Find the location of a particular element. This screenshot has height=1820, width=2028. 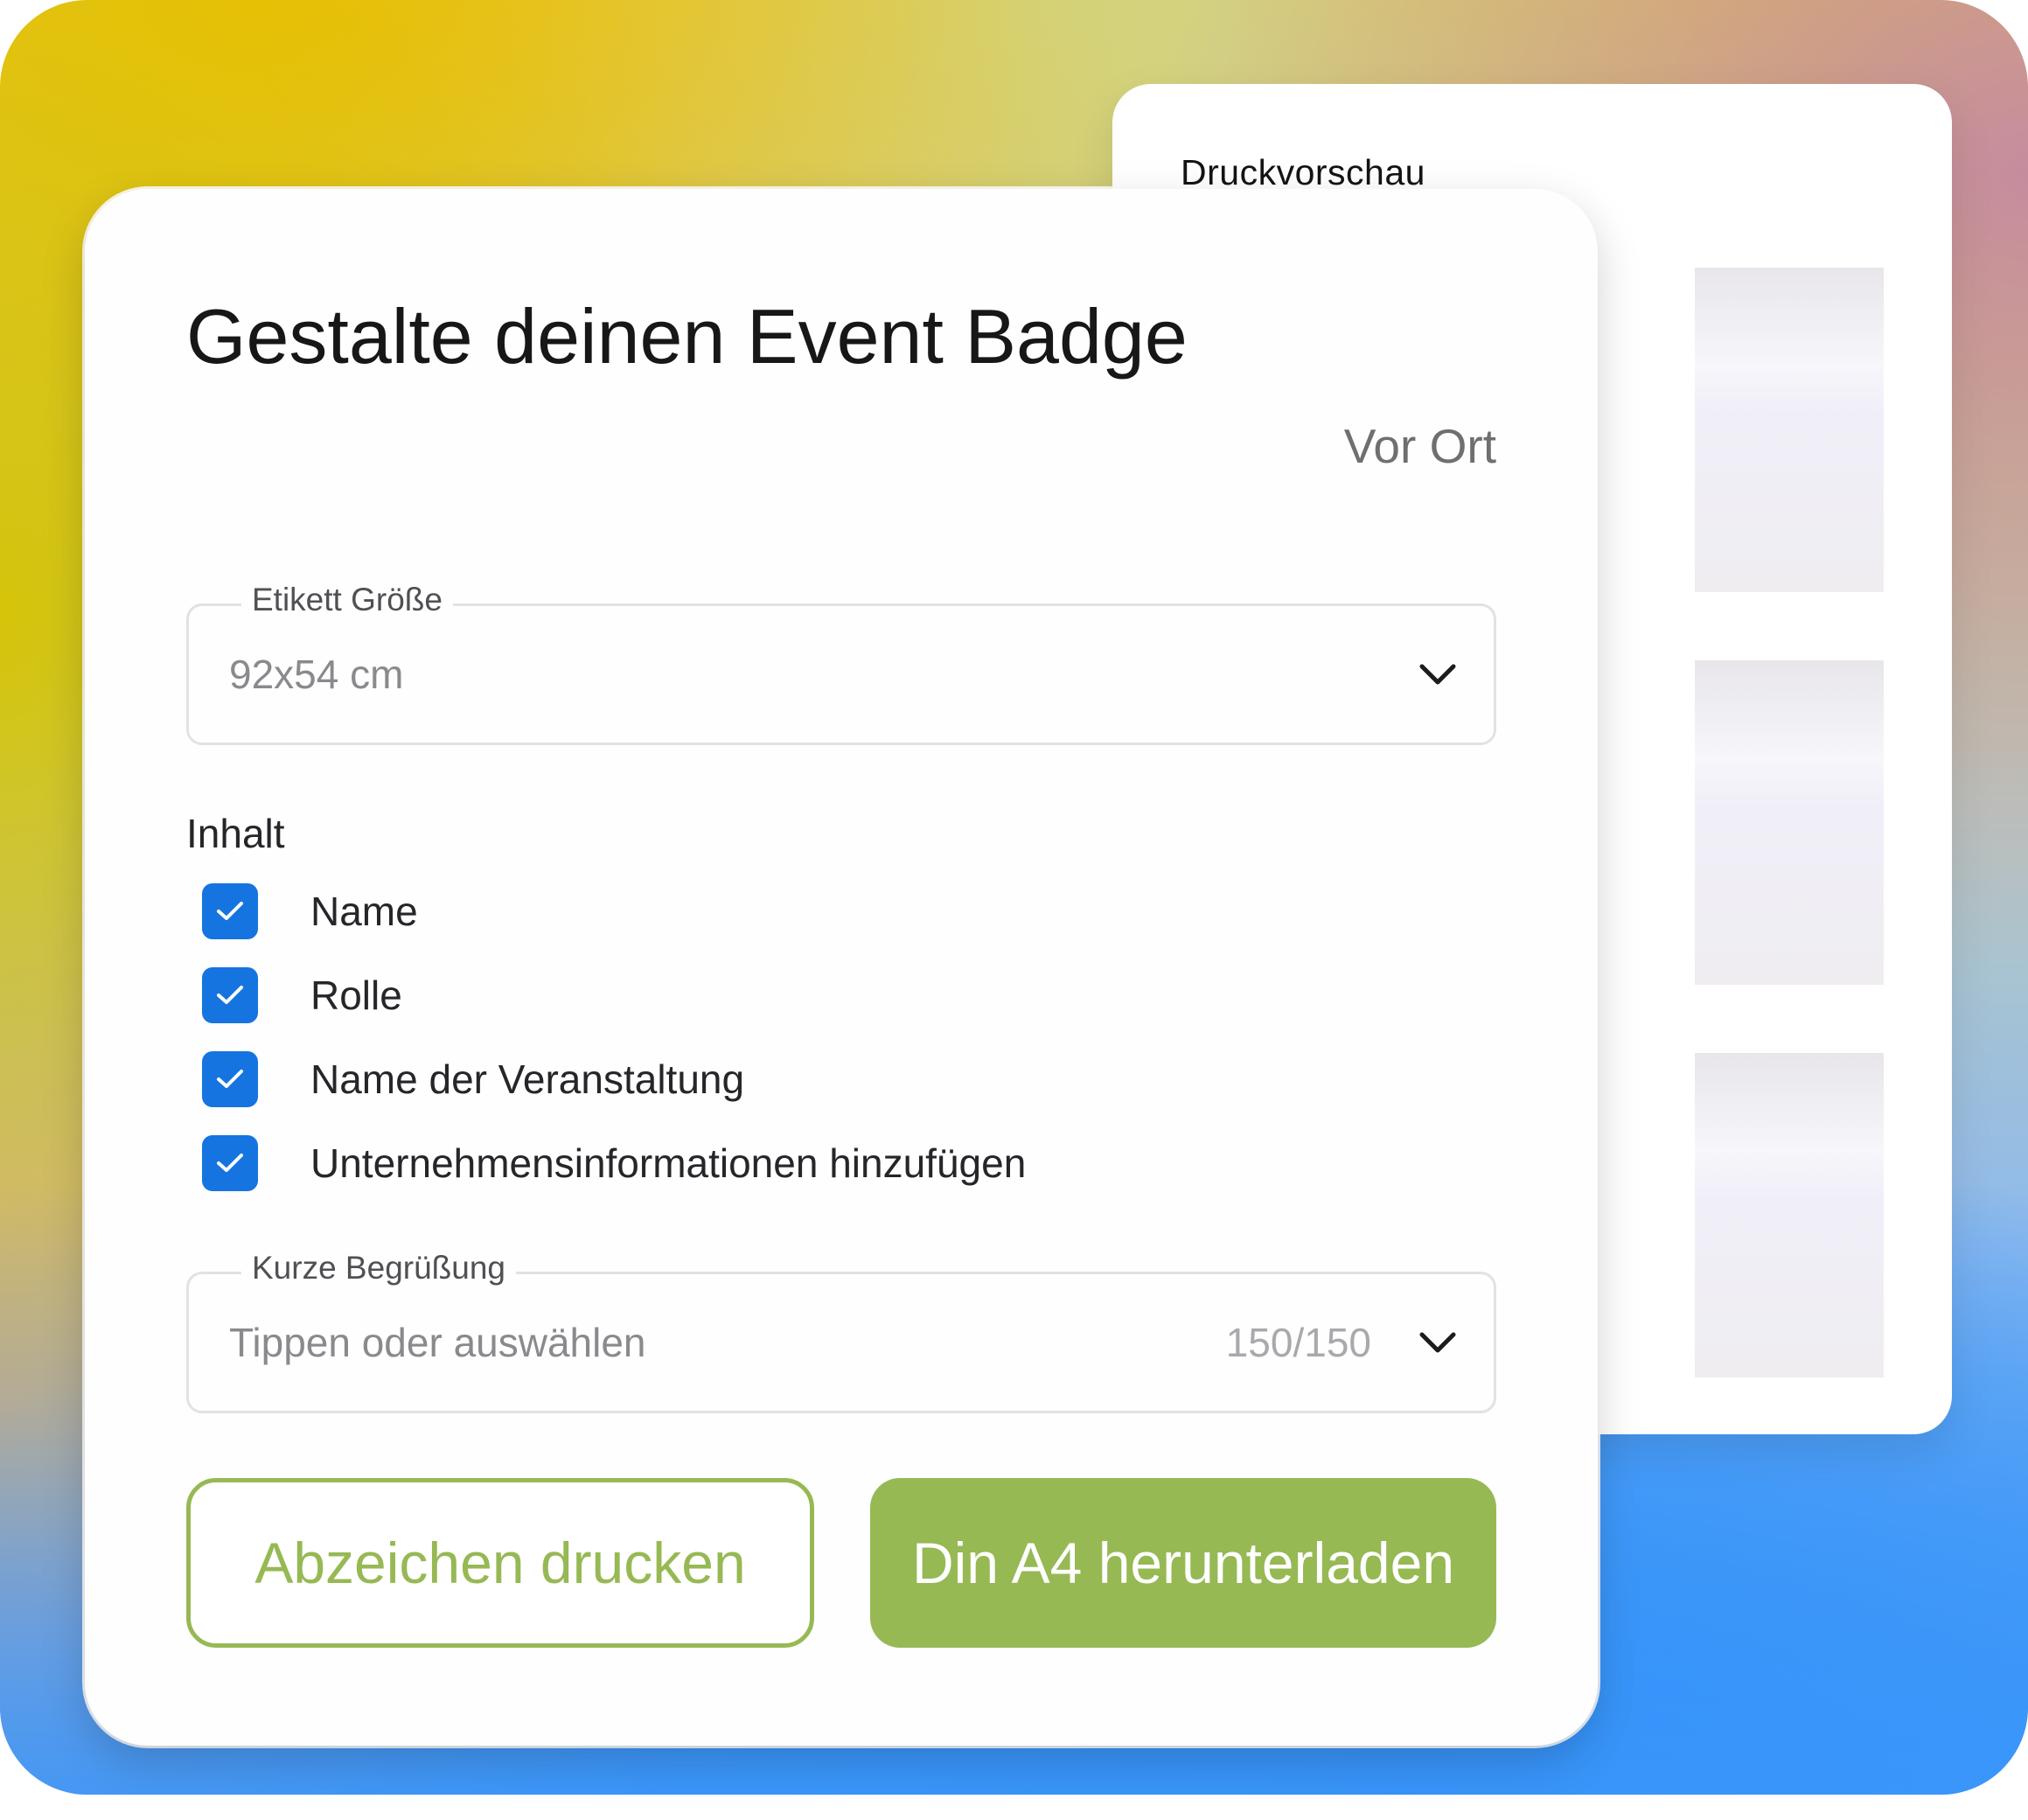

option-role-row: Rolle is located at coordinates (302, 995).